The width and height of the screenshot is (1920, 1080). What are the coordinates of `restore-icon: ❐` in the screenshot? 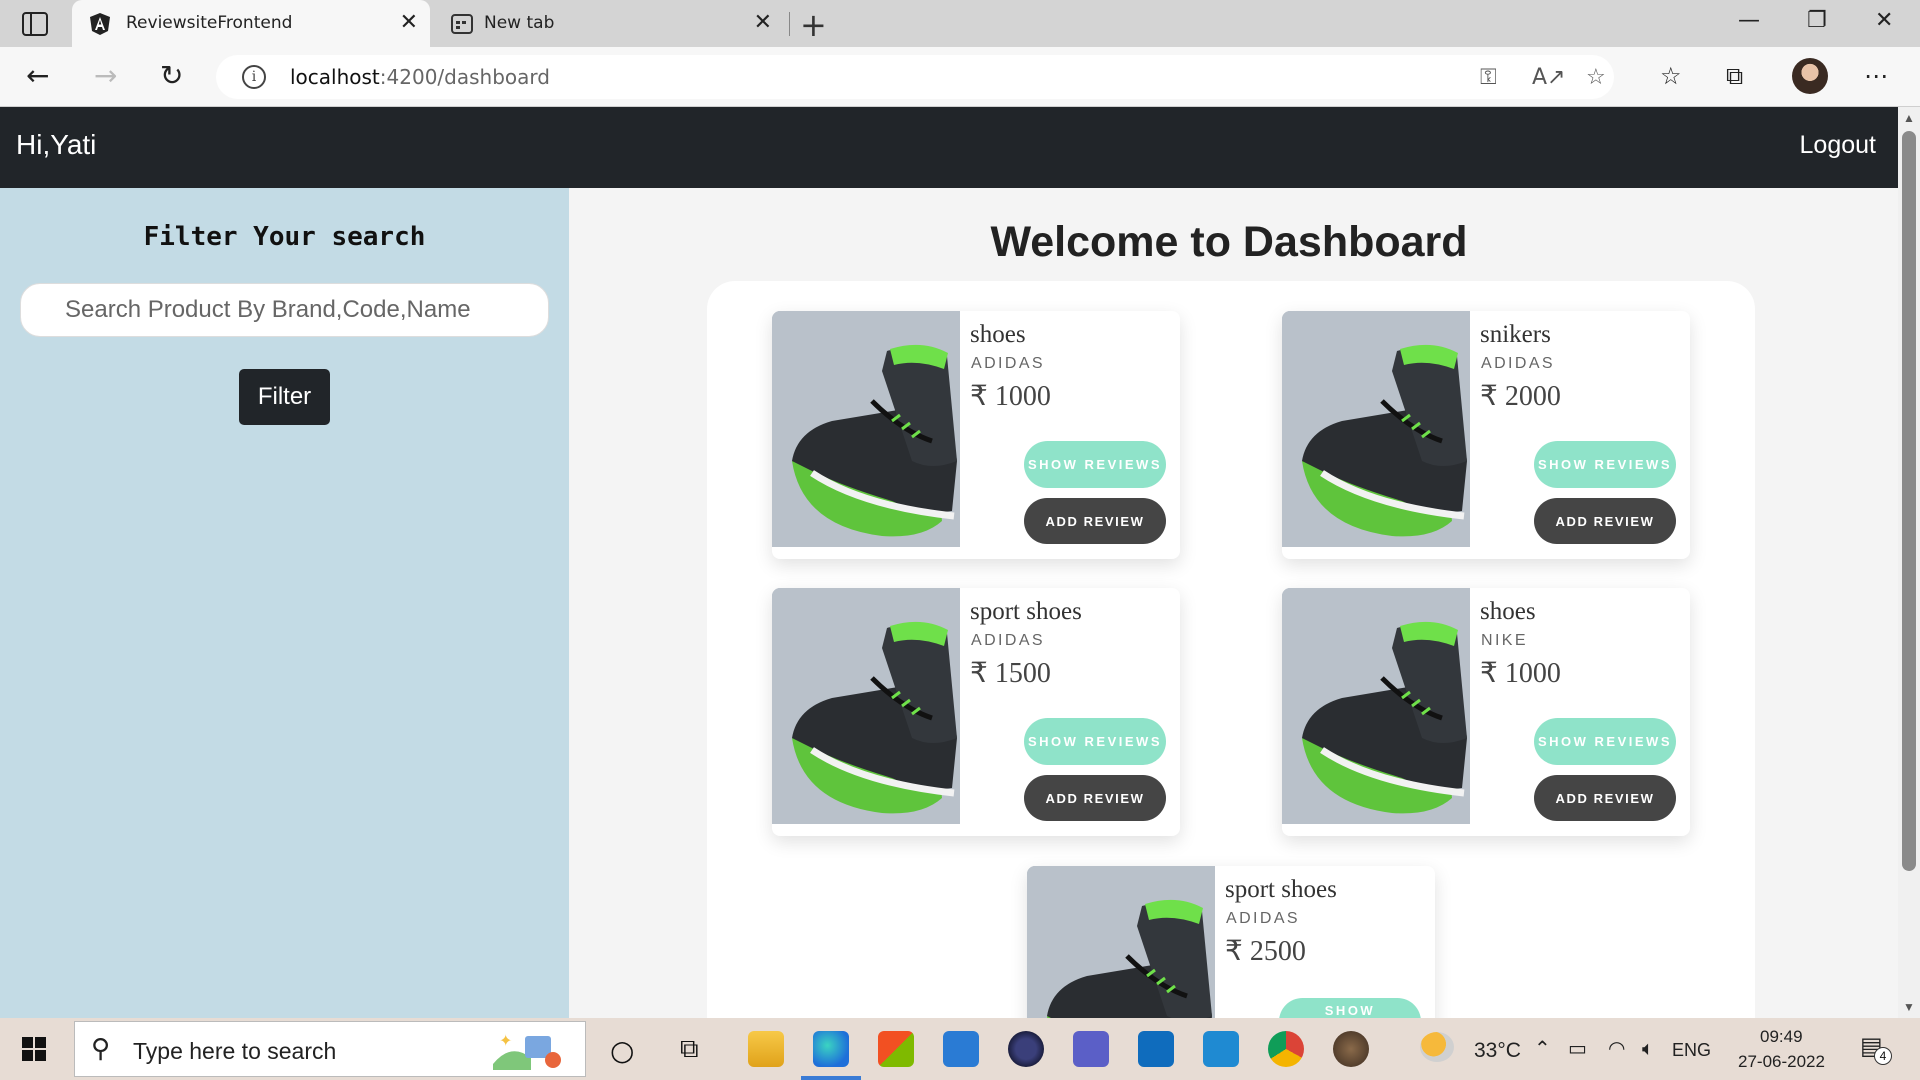 It's located at (1817, 20).